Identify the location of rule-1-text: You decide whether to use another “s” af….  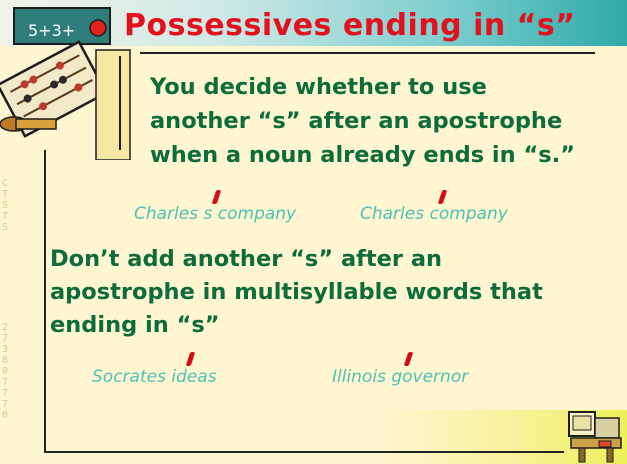
(363, 121).